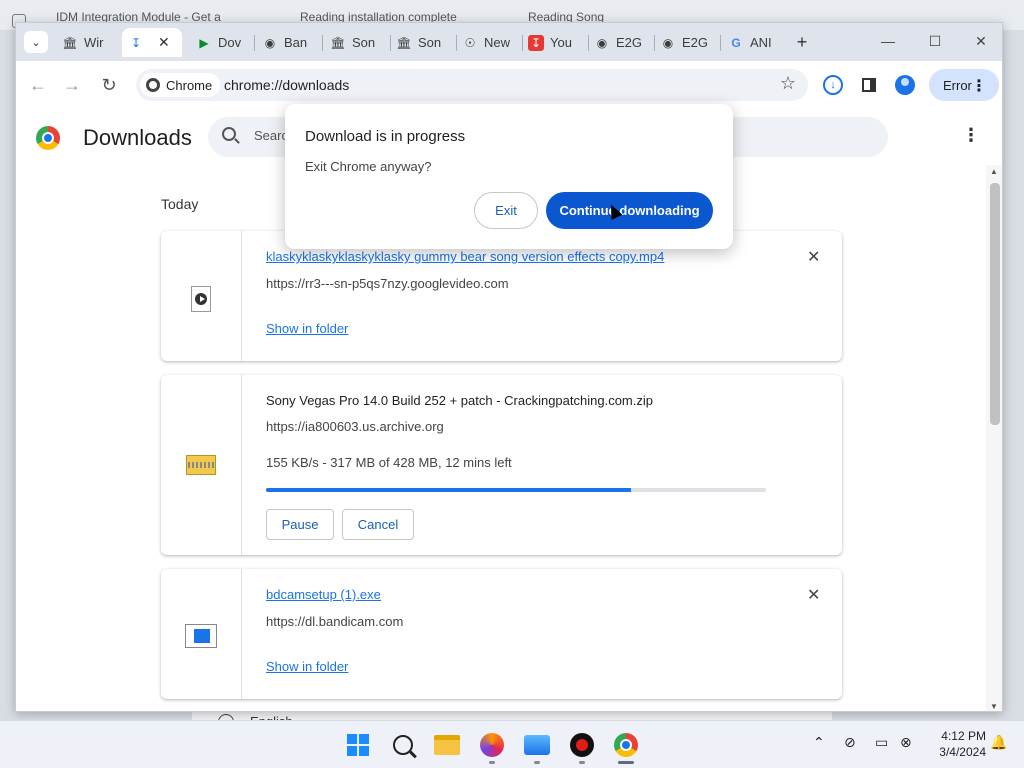 This screenshot has width=1024, height=768. I want to click on scroll-down-icon: ▼, so click(994, 706).